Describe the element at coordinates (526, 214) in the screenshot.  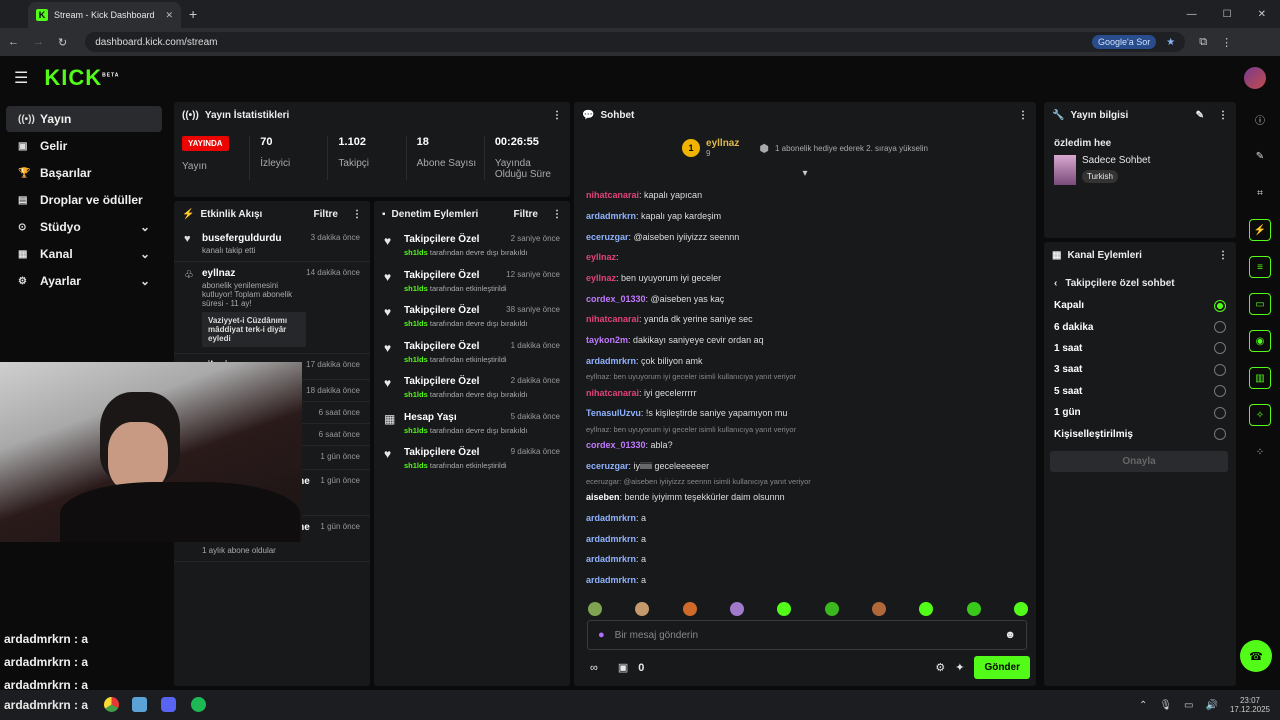
I see `filter-button: Filtre` at that location.